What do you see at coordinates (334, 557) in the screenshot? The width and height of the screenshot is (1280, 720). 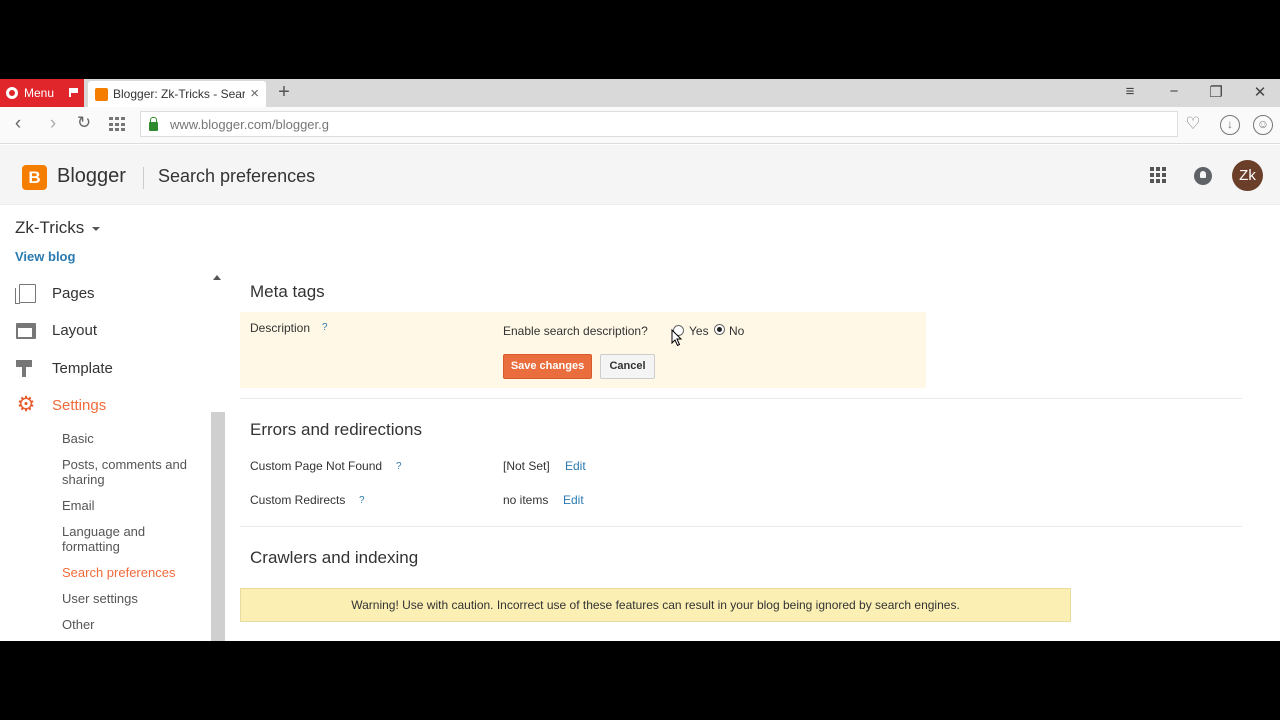 I see `section-title-crawlers: Crawlers and indexing` at bounding box center [334, 557].